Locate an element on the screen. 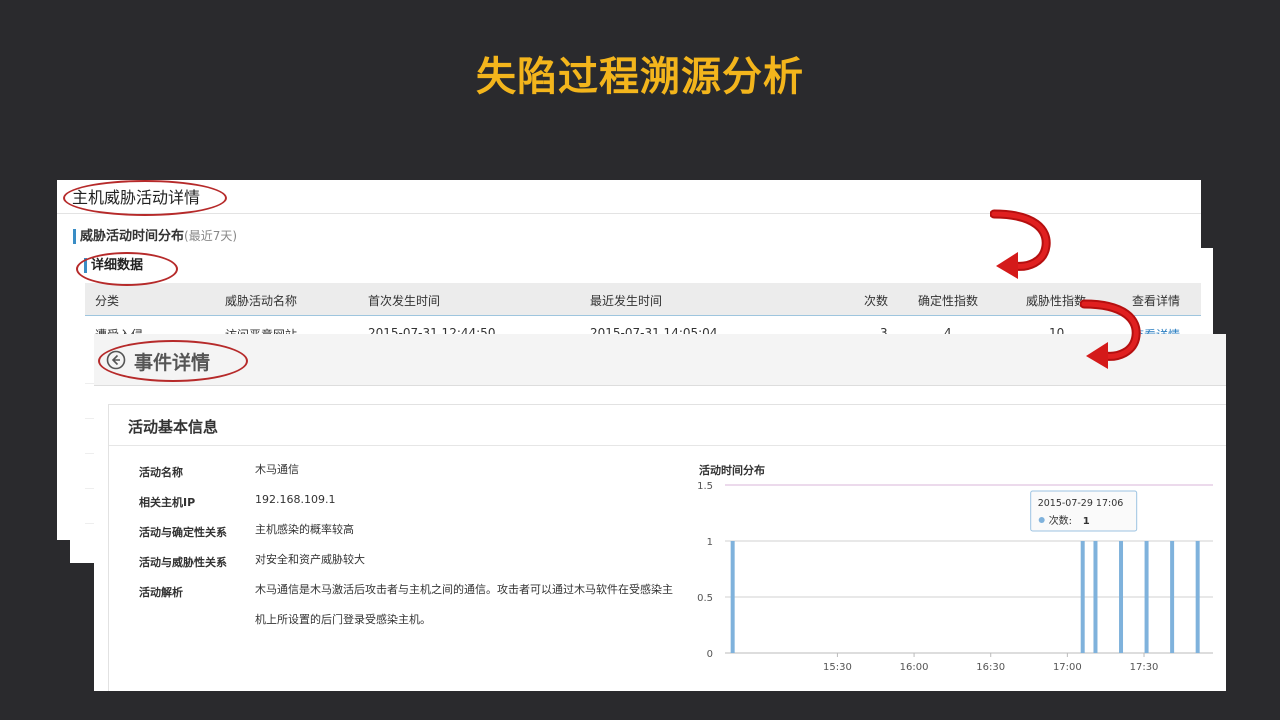 The width and height of the screenshot is (1280, 720). x-tick-label: 17:30 is located at coordinates (1144, 667).